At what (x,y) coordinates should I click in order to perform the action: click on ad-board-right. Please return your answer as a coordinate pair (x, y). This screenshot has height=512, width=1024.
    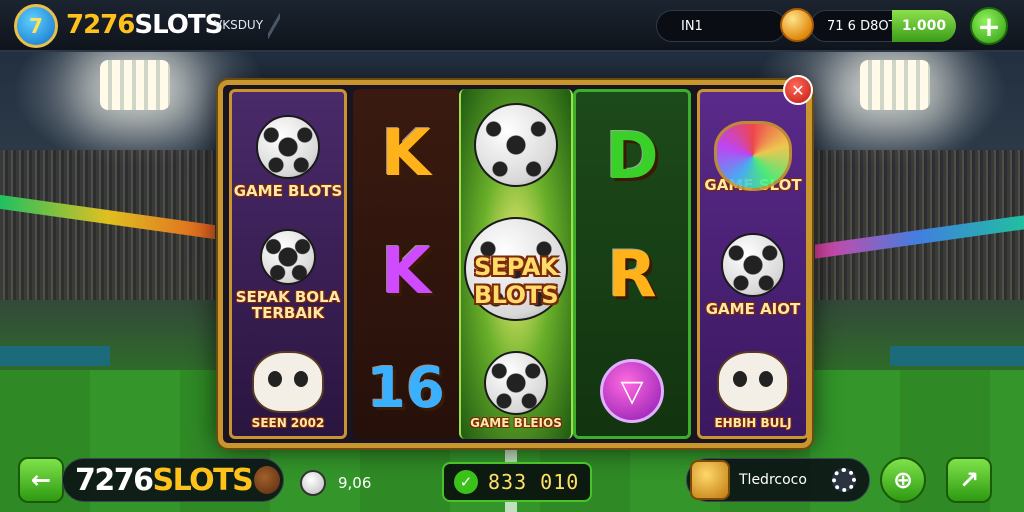
    Looking at the image, I should click on (957, 356).